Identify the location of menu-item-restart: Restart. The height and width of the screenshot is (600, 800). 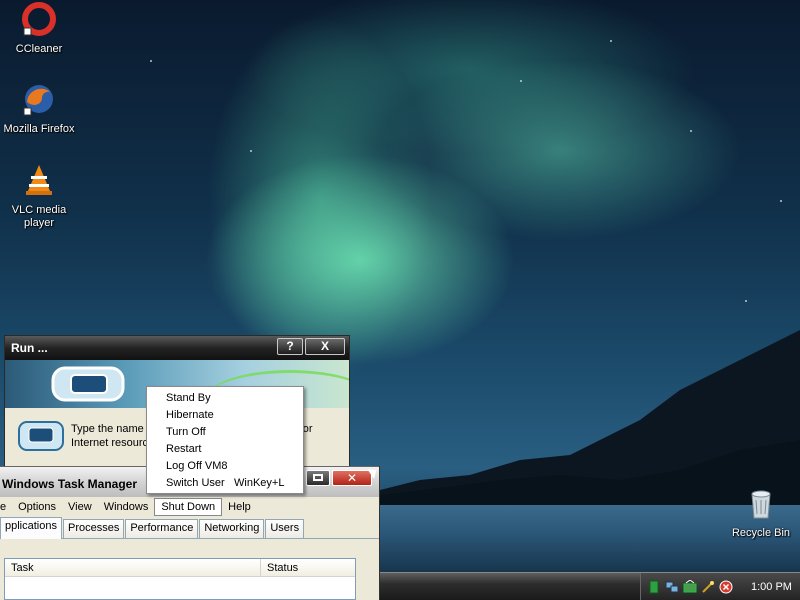
(225, 449).